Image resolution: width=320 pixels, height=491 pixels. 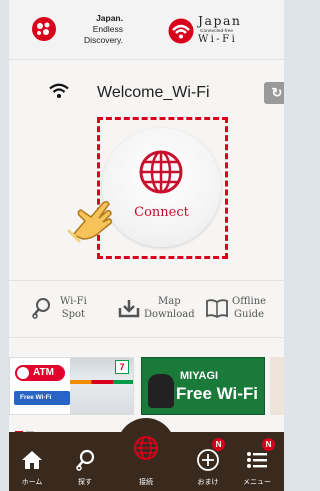 I want to click on japan-wifi-logo: Japan Connected-free Wi-Fi, so click(x=225, y=32).